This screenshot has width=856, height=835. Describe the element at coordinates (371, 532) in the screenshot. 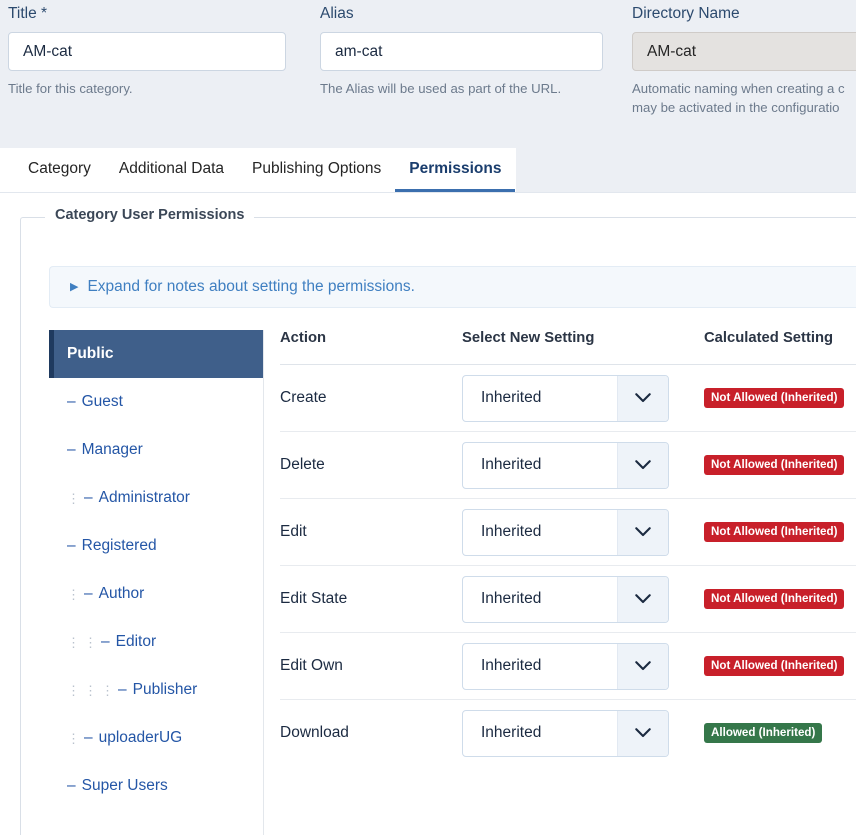

I see `cell-action: Edit` at that location.